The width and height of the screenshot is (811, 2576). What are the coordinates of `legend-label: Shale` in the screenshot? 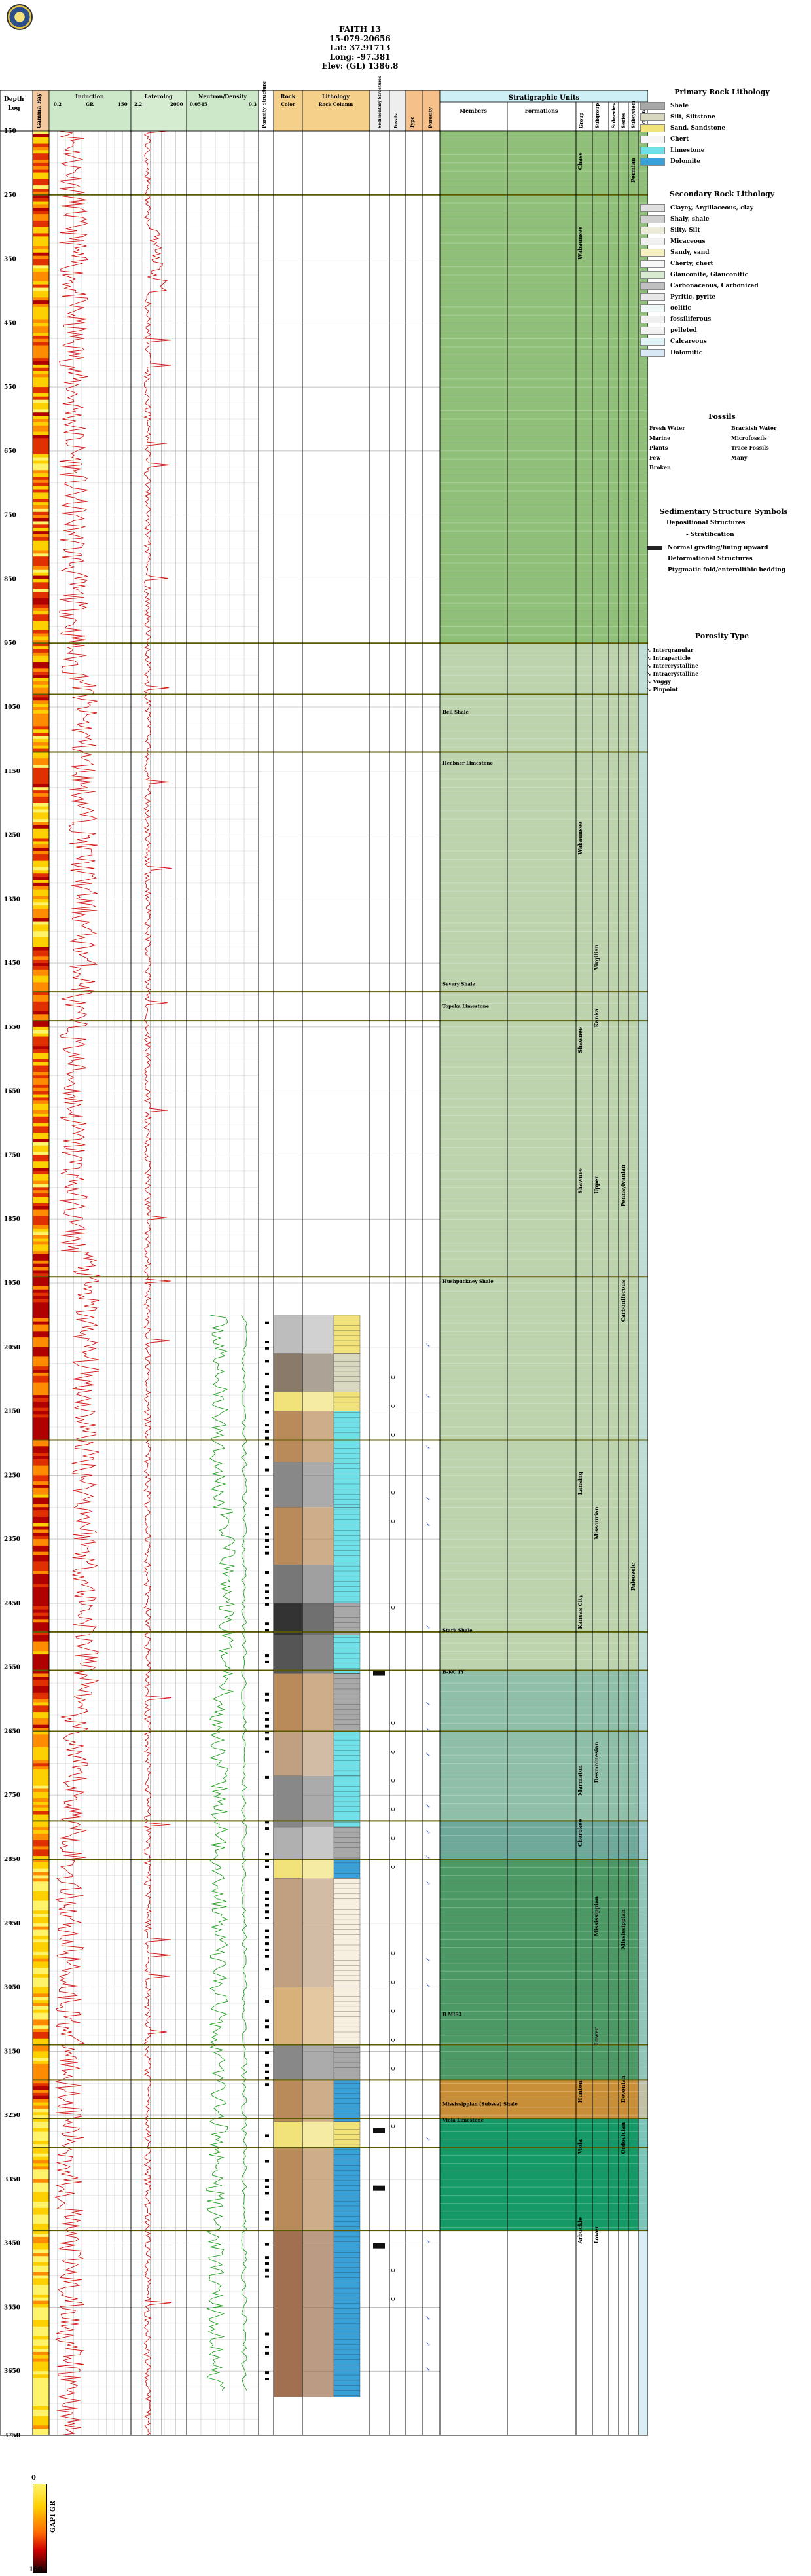 It's located at (679, 105).